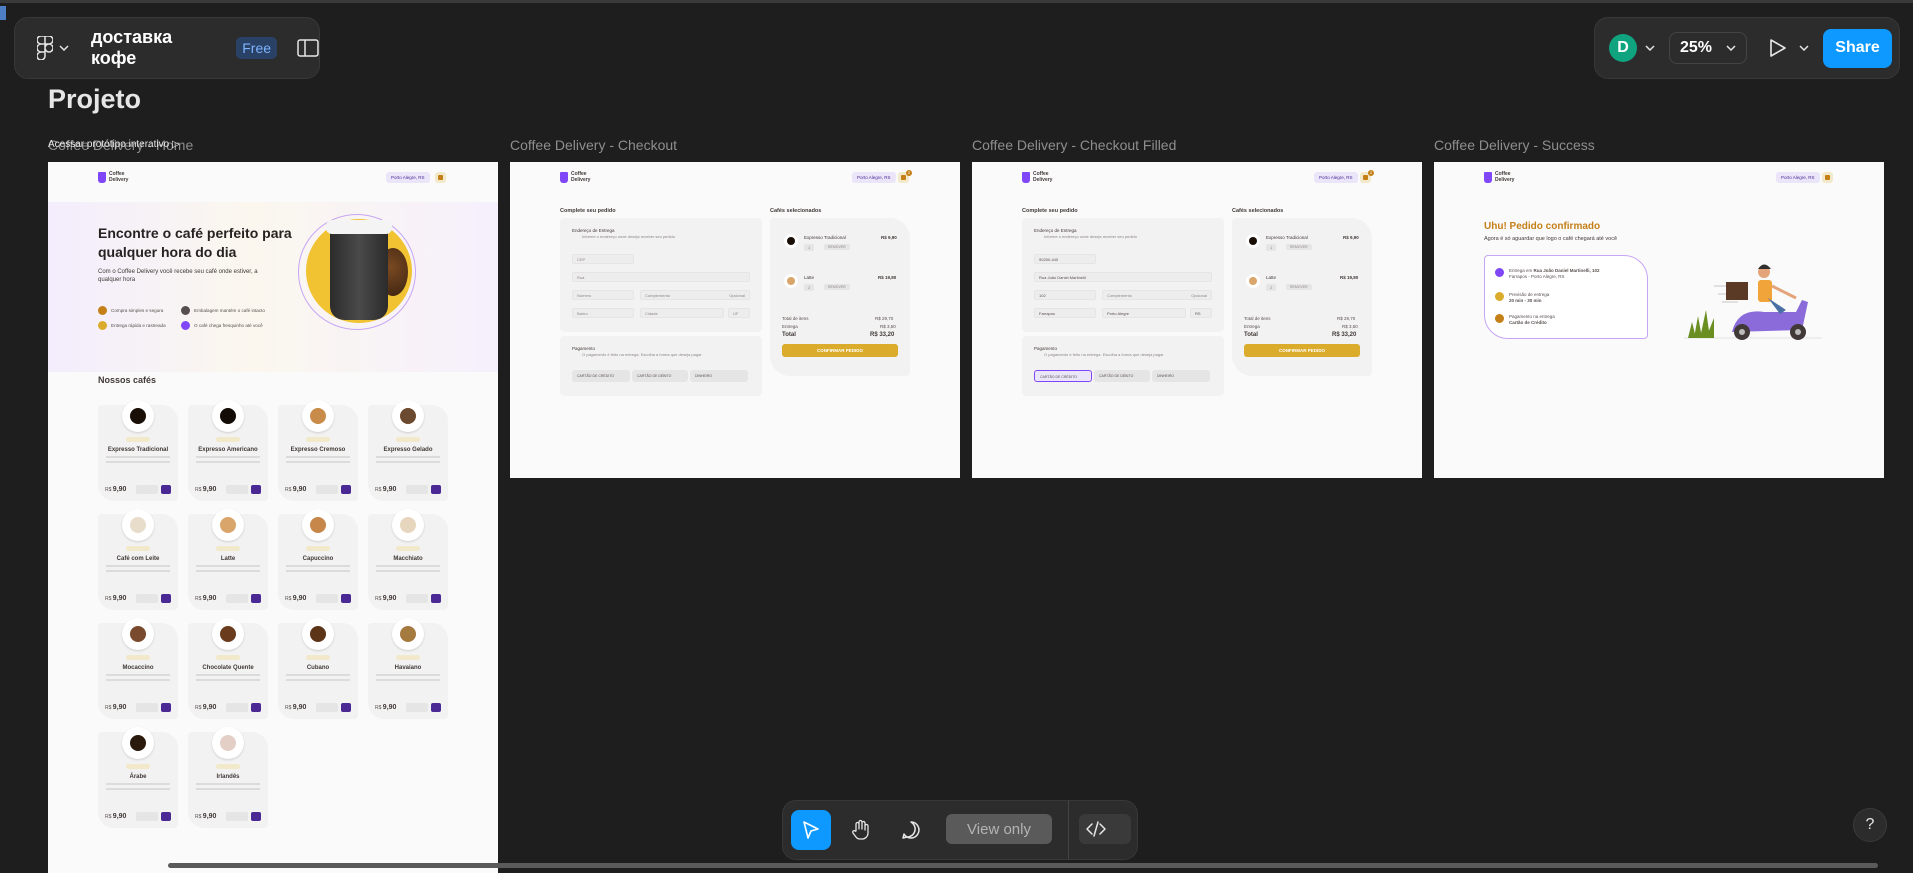 The width and height of the screenshot is (1913, 873). I want to click on coffee-description, so click(318, 461).